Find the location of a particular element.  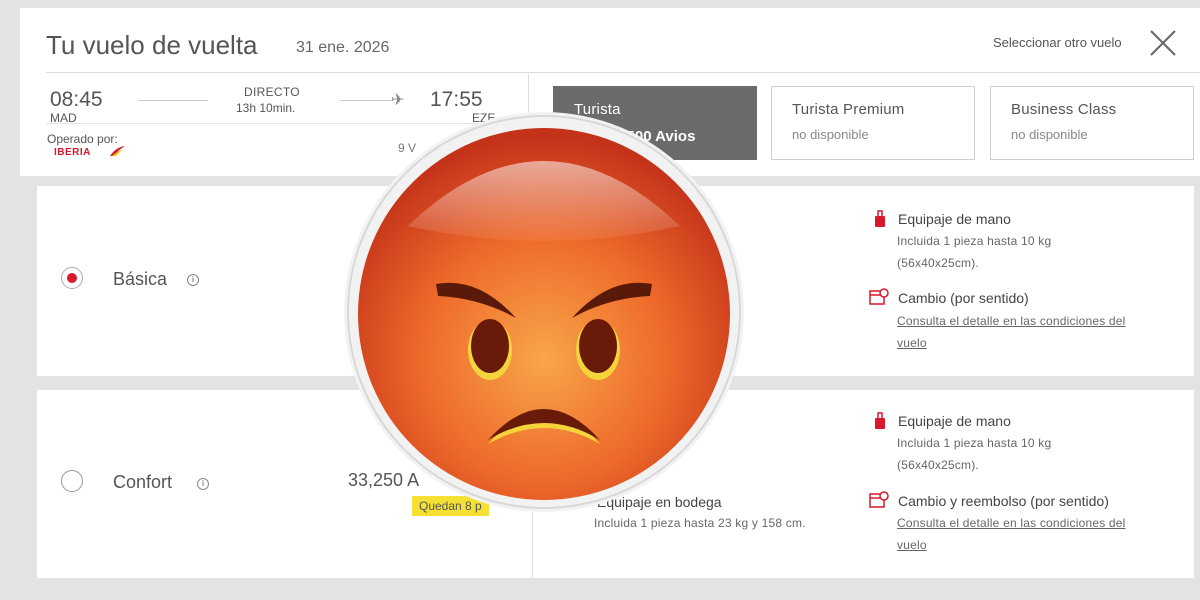

fare-turista-premium: Turista Premium no disponible is located at coordinates (873, 123).